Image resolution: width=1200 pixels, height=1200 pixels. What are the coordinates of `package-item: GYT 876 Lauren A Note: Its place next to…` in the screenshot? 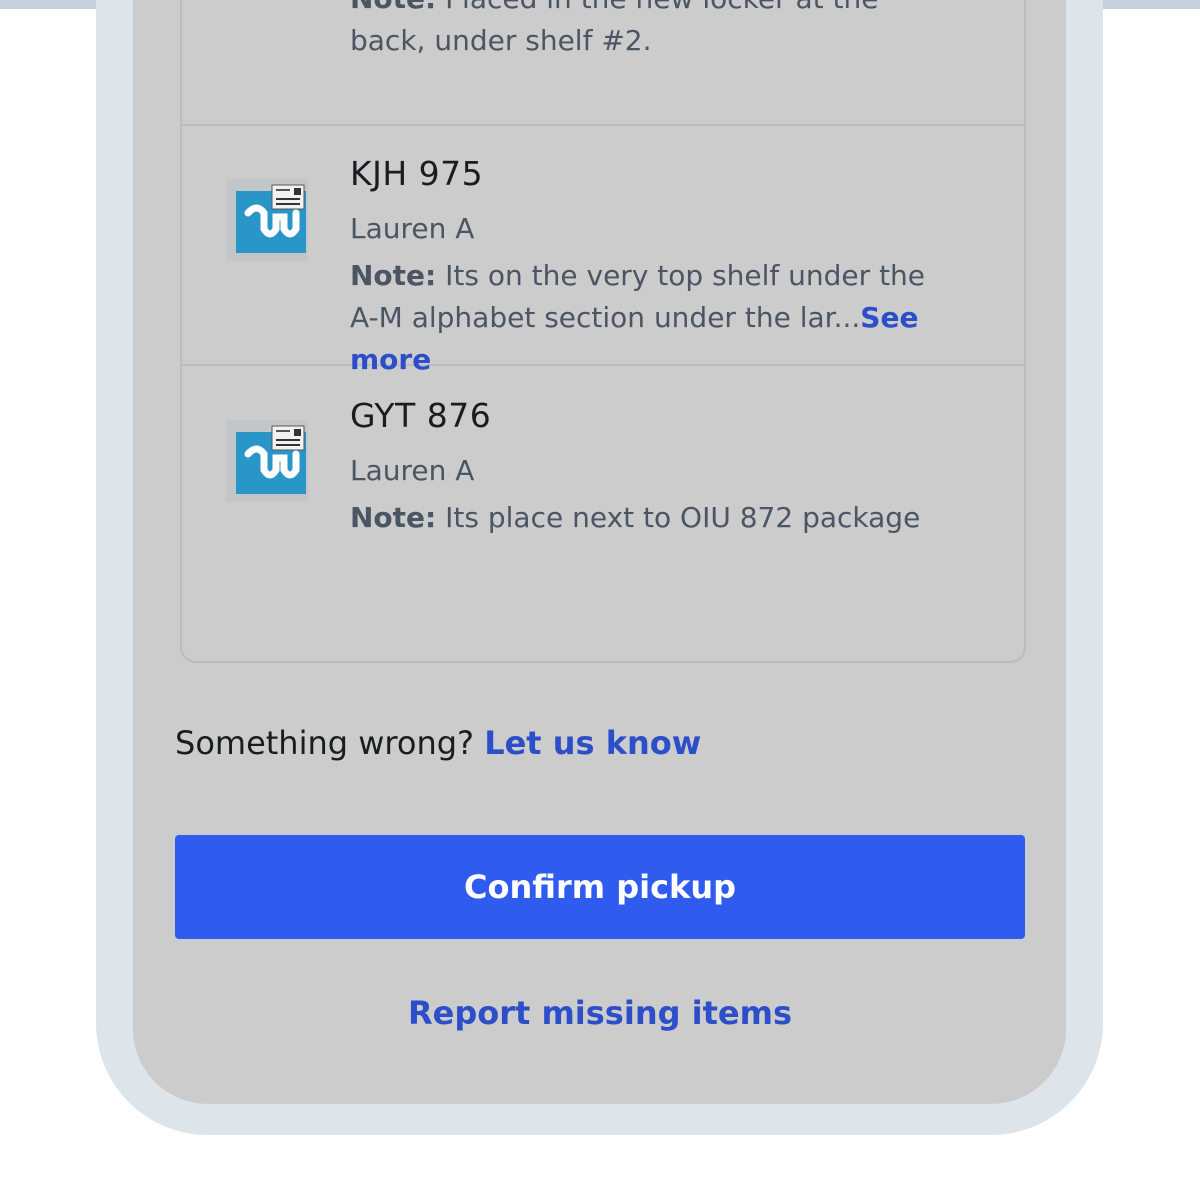 It's located at (604, 491).